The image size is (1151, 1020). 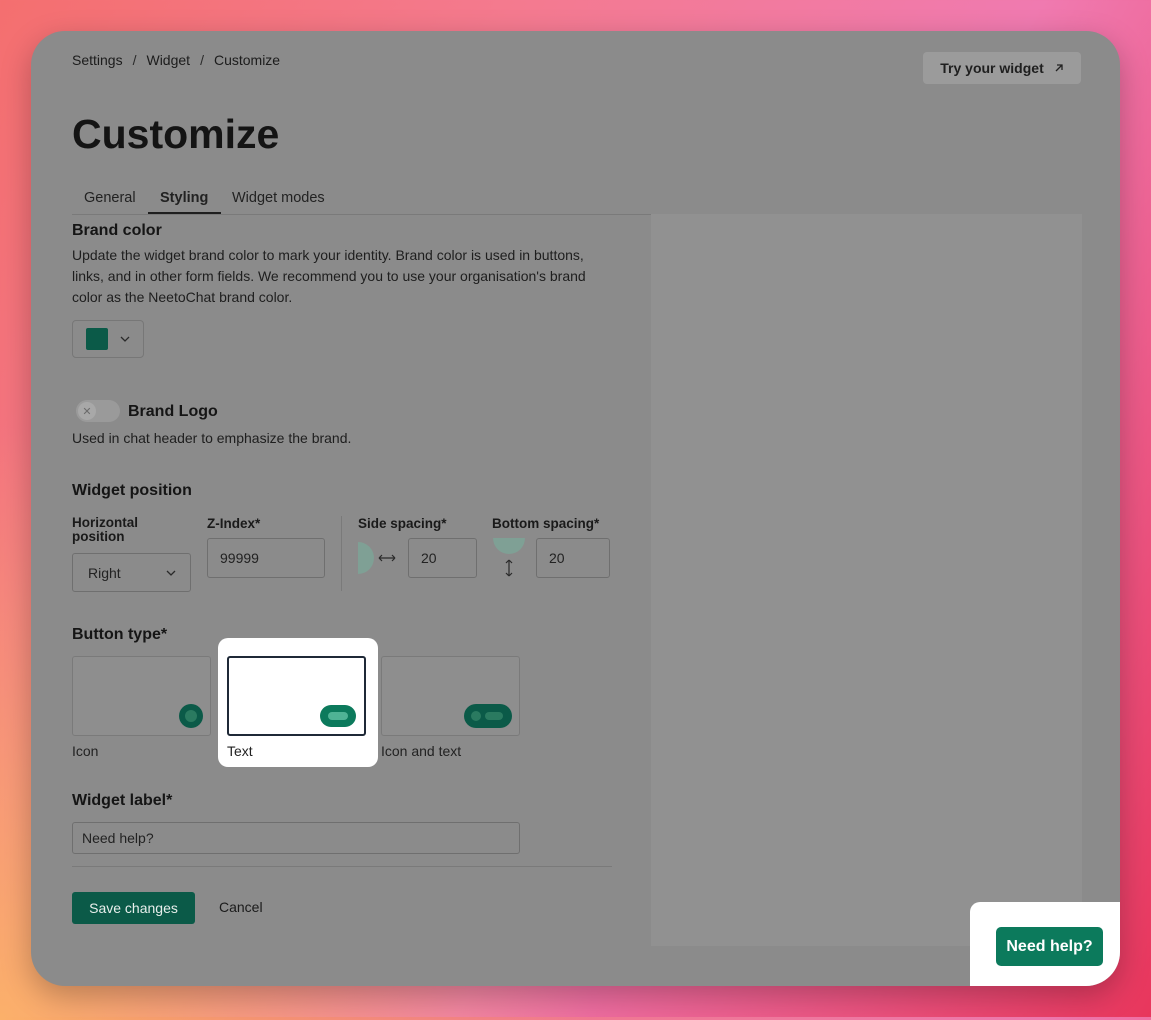 I want to click on brand-logo-label: Brand Logo, so click(x=173, y=411).